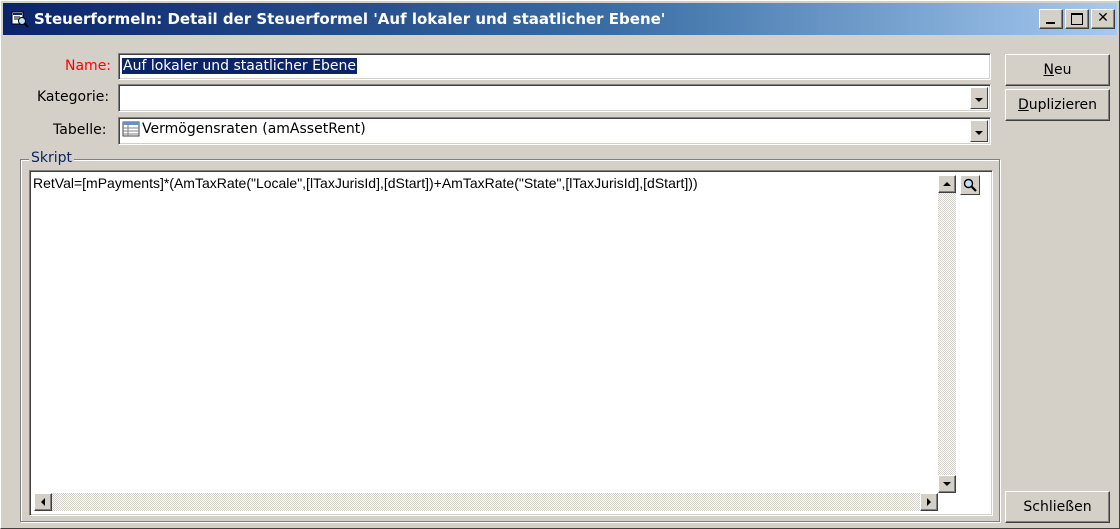 This screenshot has width=1120, height=529. I want to click on script-horizontal-scrollbar, so click(486, 502).